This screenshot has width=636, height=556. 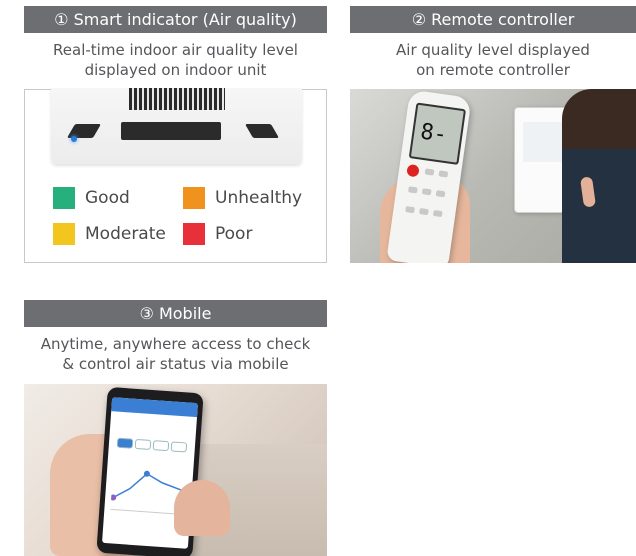 I want to click on thumb, so click(x=202, y=508).